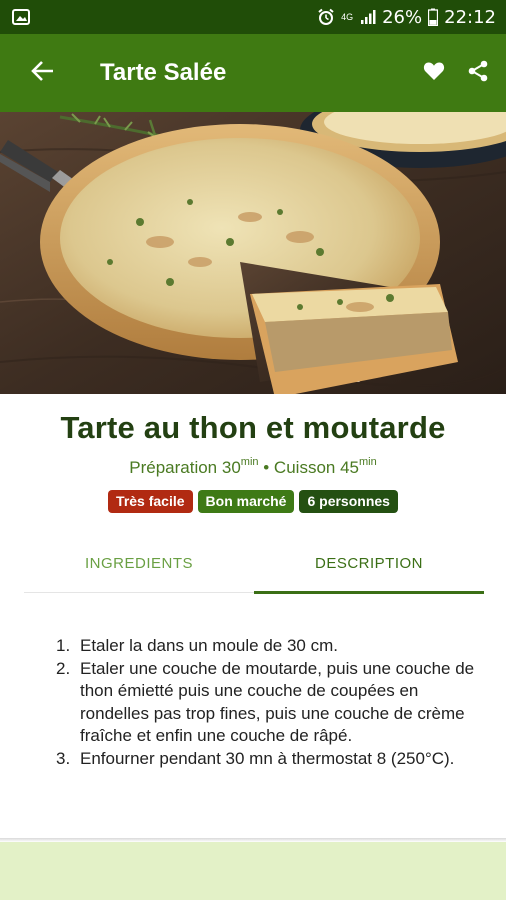 The height and width of the screenshot is (900, 506). I want to click on tab-description: DESCRIPTION, so click(369, 563).